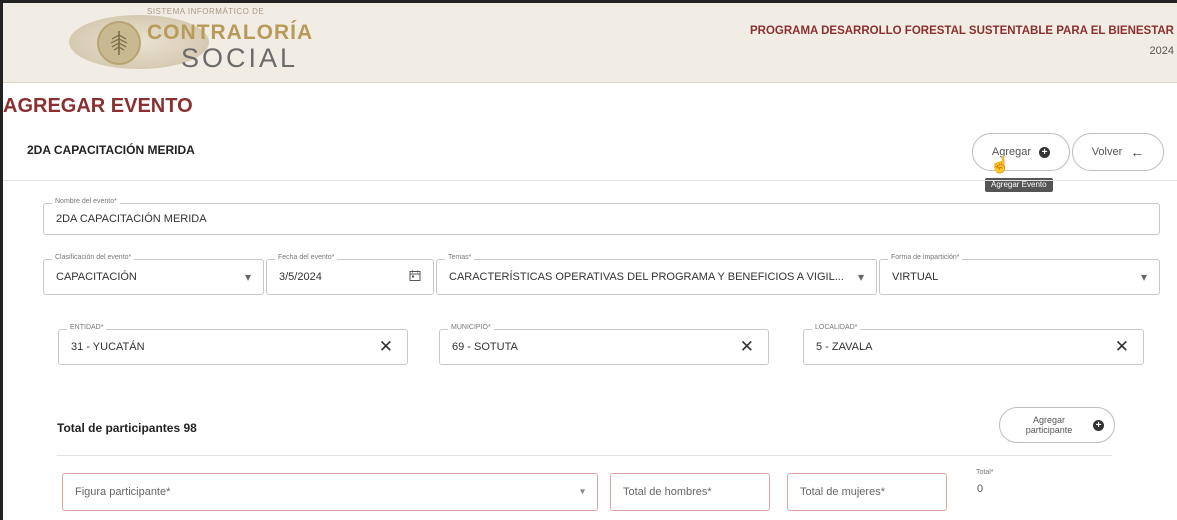  Describe the element at coordinates (230, 32) in the screenshot. I see `logo-main-text: CONTRALORÍA` at that location.